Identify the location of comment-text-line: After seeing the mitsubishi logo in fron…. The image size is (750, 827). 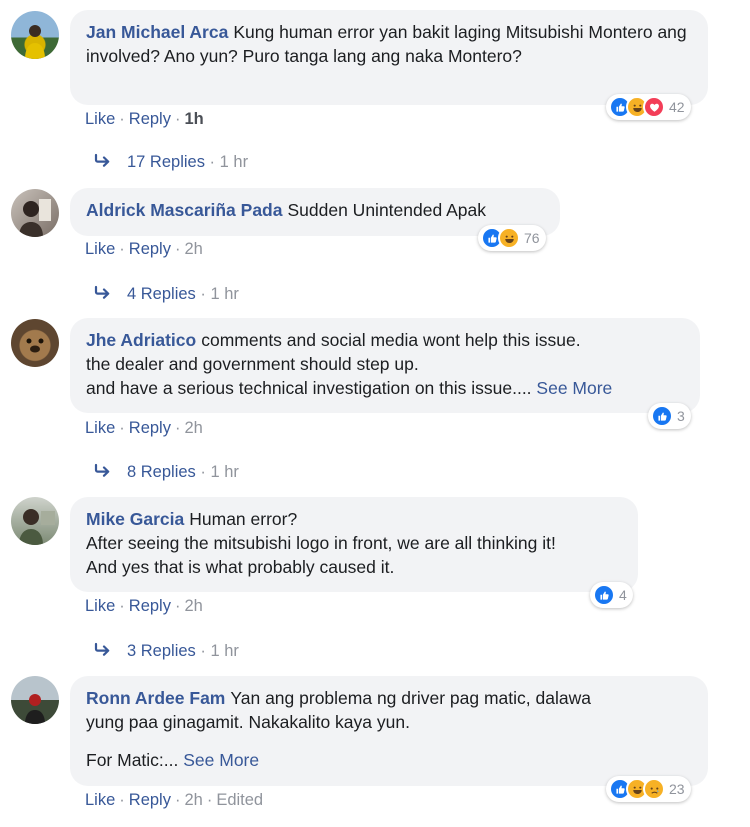
(321, 543).